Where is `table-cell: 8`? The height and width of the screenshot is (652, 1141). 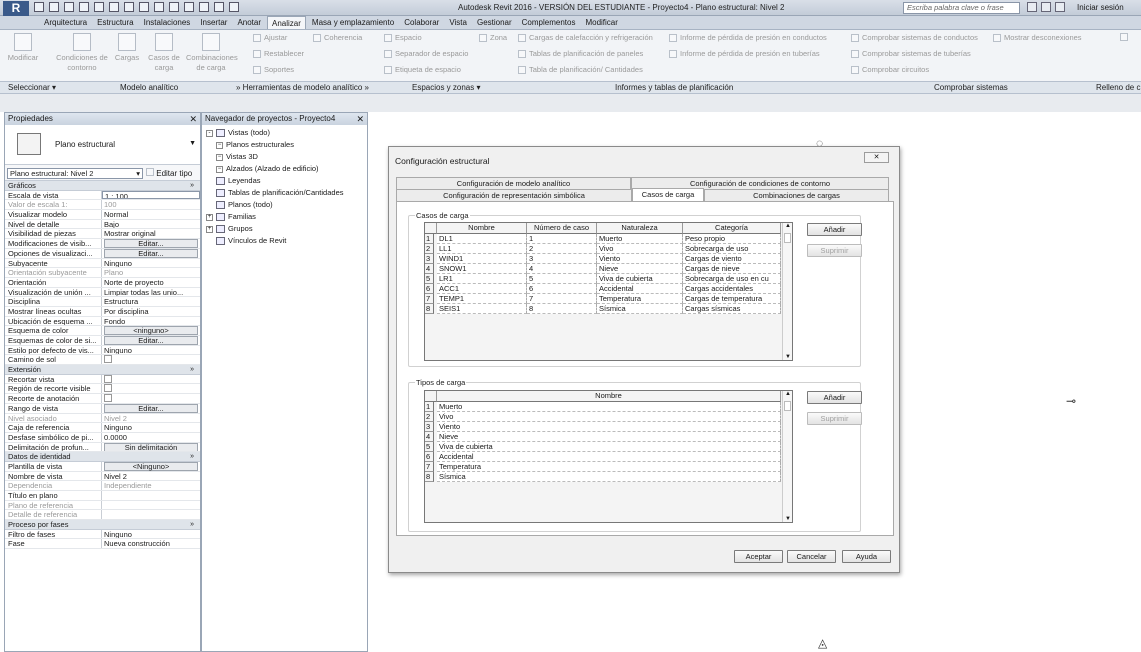
table-cell: 8 is located at coordinates (562, 309).